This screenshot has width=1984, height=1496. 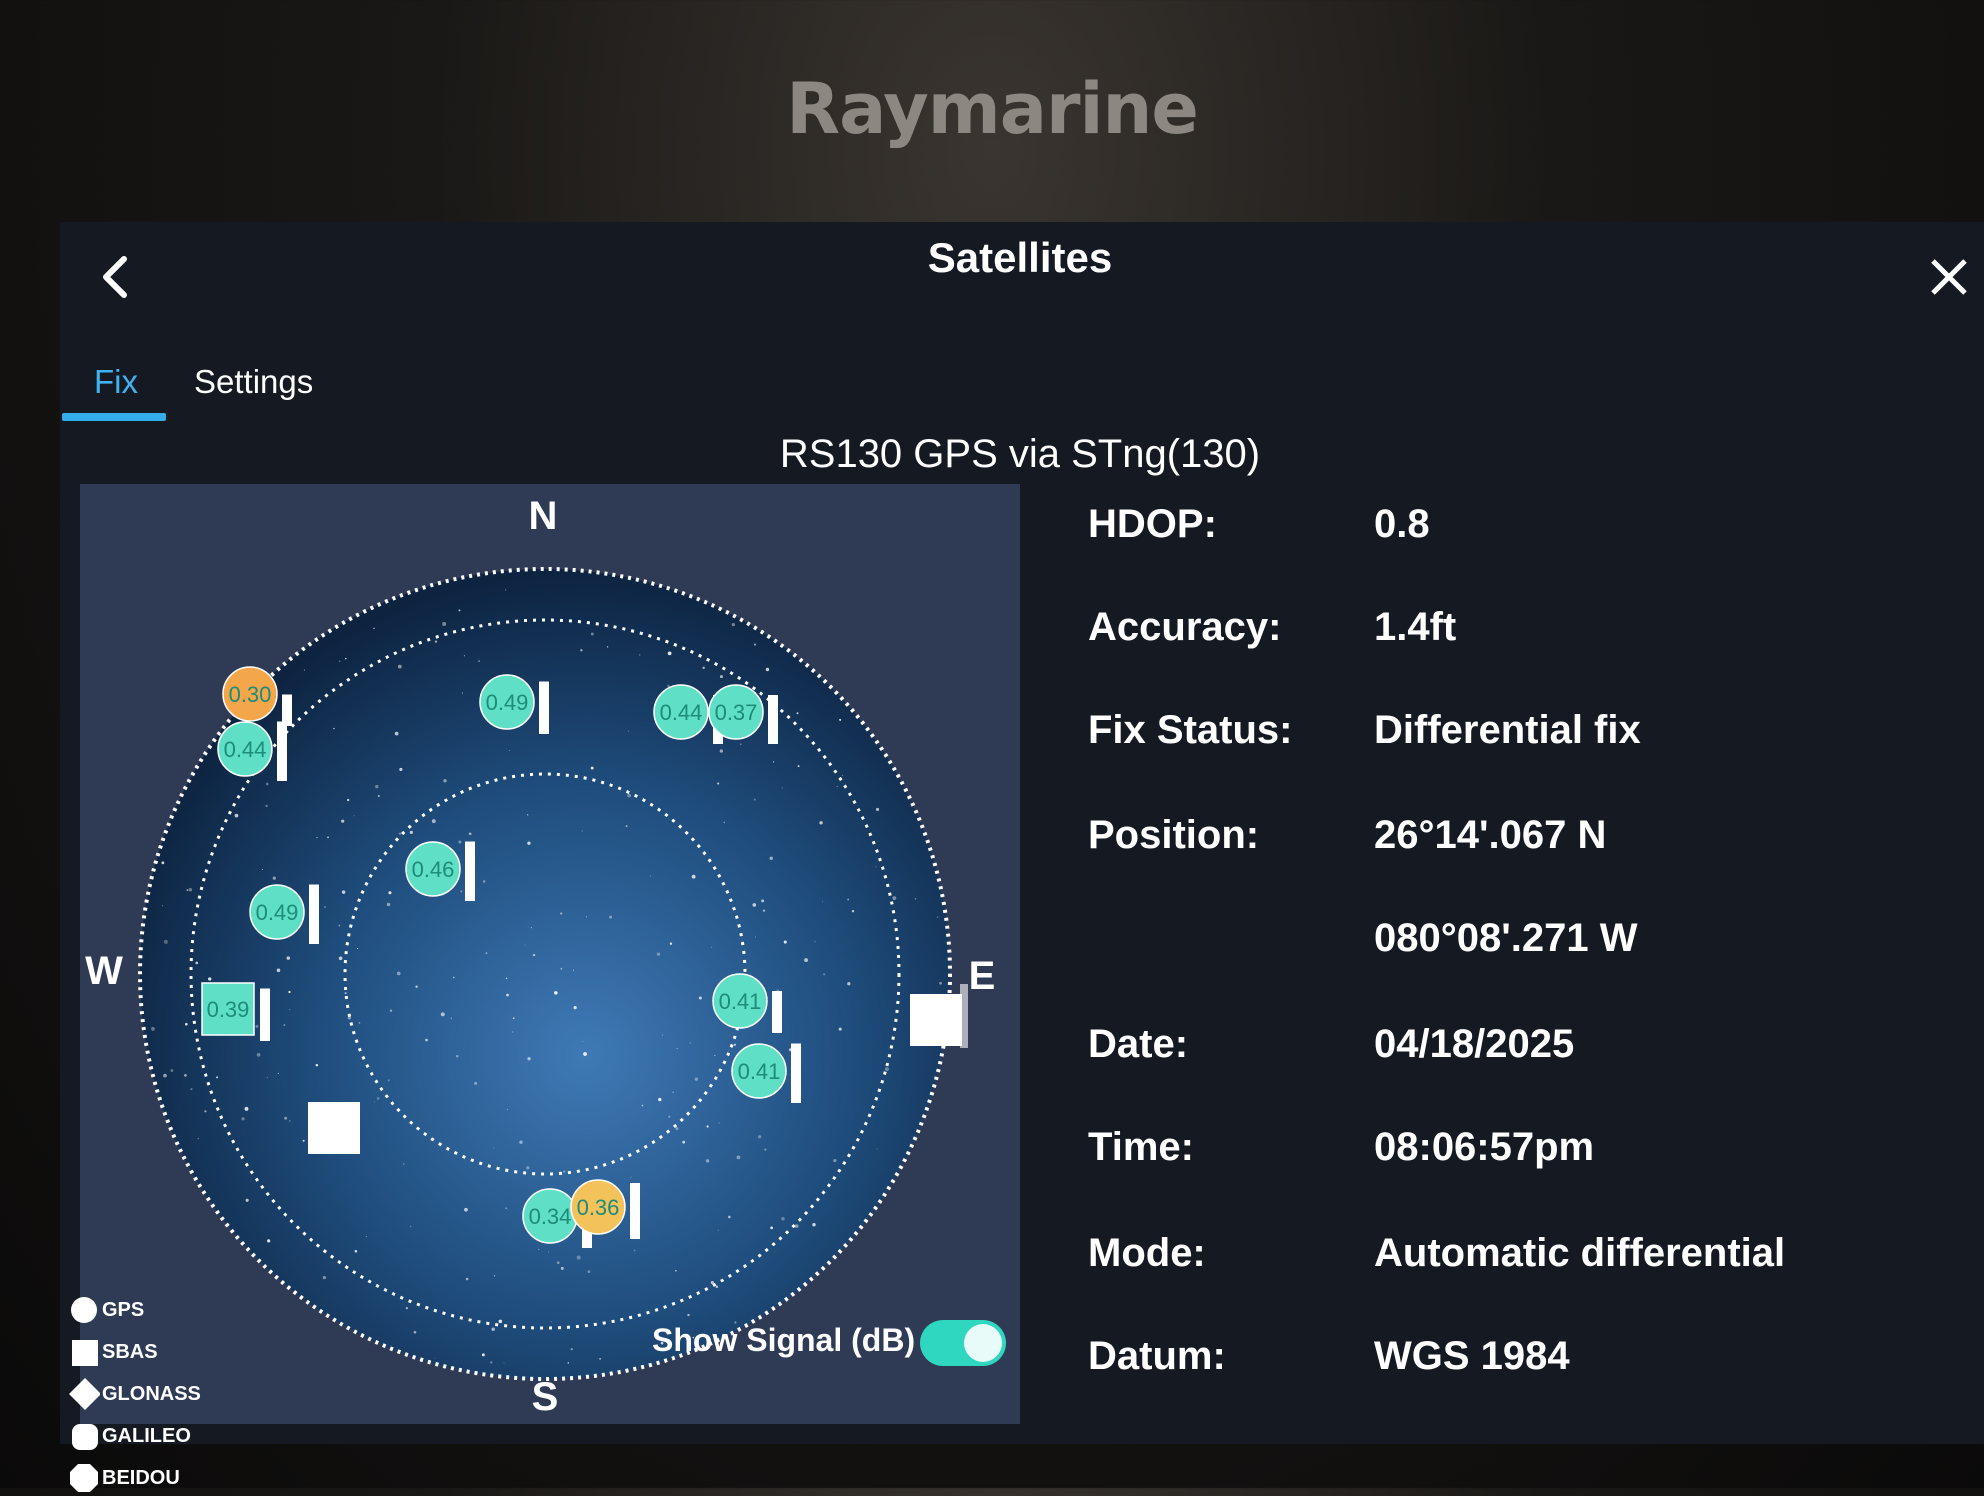 What do you see at coordinates (963, 1343) in the screenshot?
I see `show-signal-toggle` at bounding box center [963, 1343].